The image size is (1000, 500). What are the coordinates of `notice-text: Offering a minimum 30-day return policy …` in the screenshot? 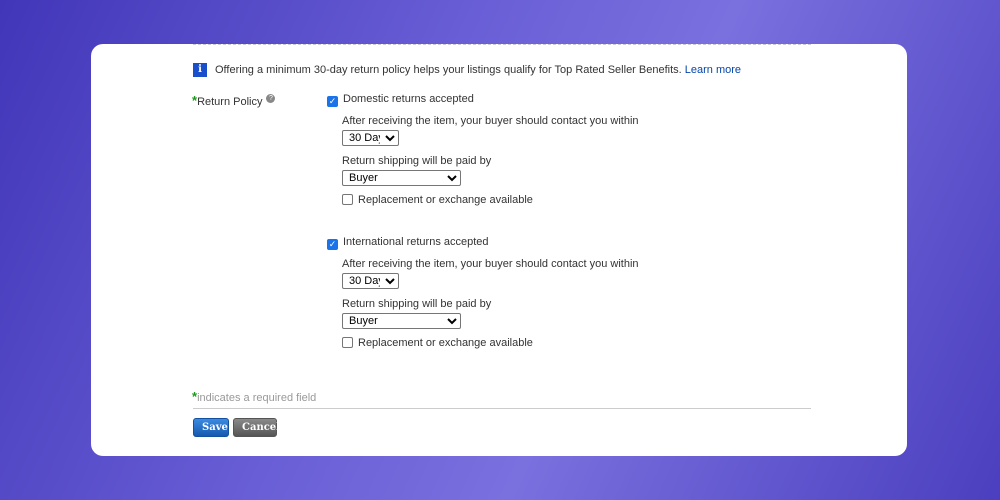 It's located at (448, 70).